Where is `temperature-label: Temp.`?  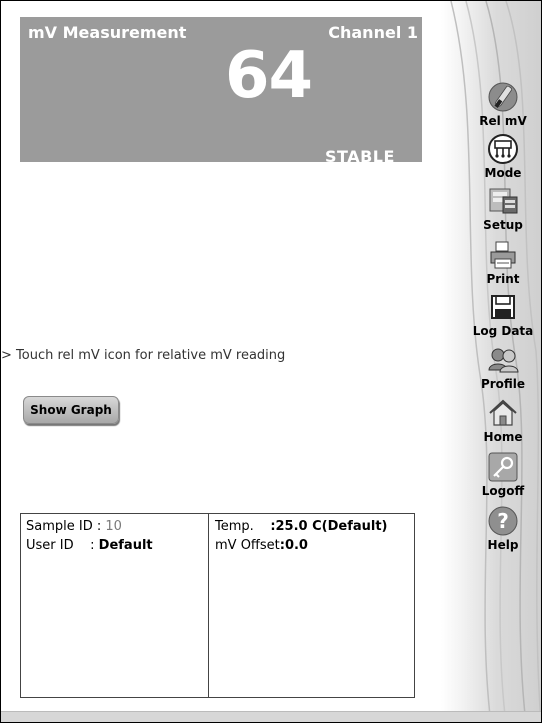
temperature-label: Temp. is located at coordinates (234, 526).